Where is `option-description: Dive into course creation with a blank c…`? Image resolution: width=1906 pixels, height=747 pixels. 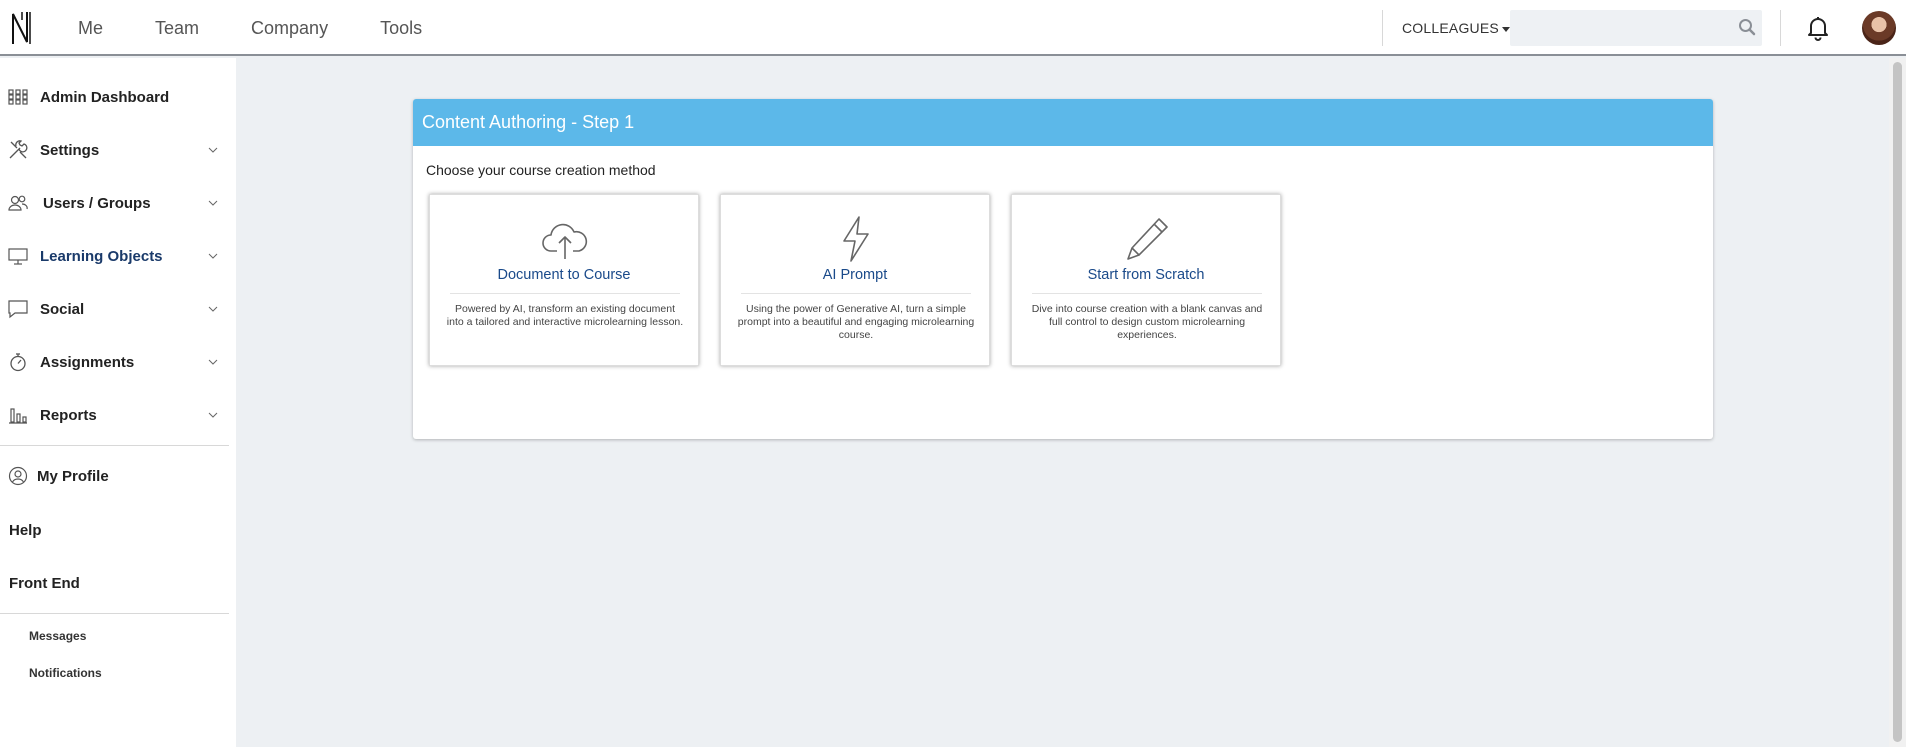 option-description: Dive into course creation with a blank c… is located at coordinates (1147, 322).